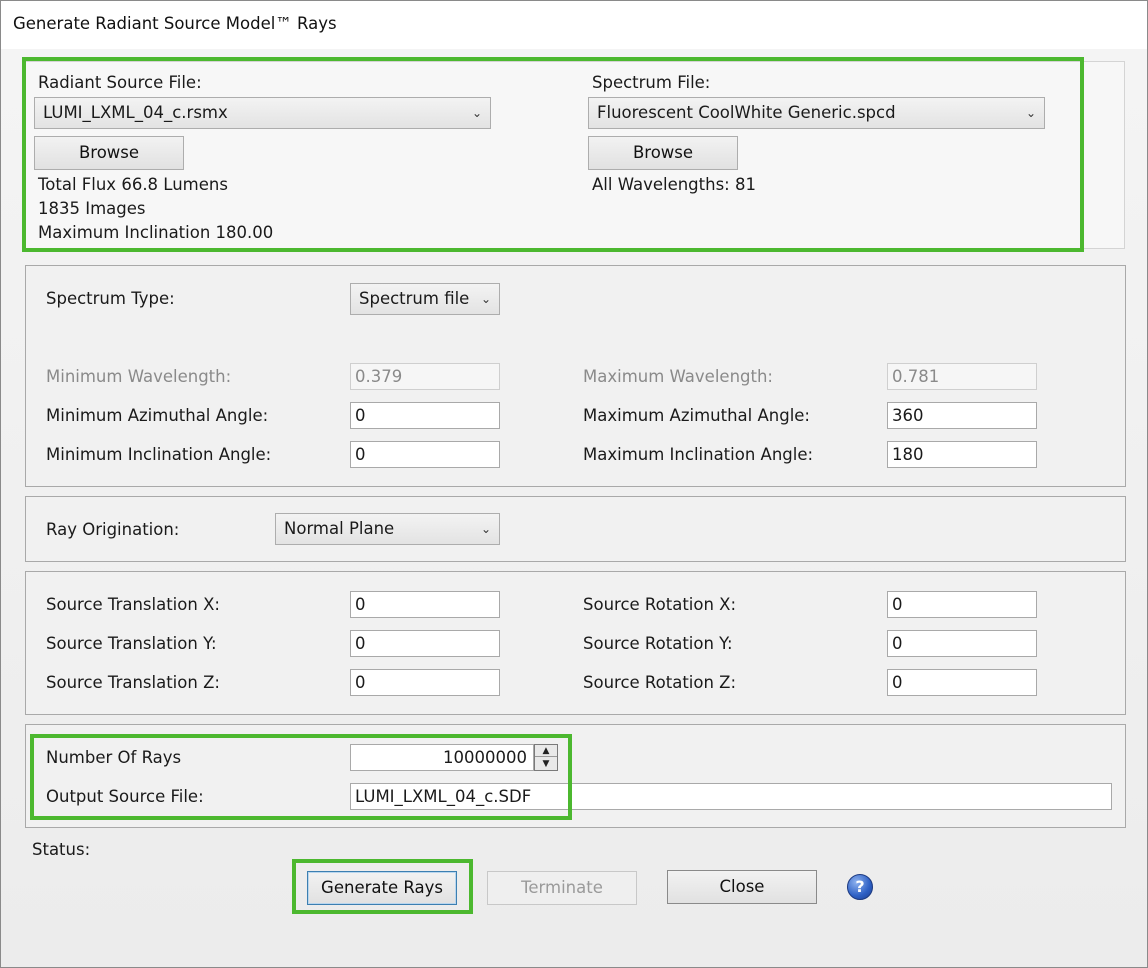 The height and width of the screenshot is (968, 1148). I want to click on spectrum-browse-button: Browse, so click(663, 153).